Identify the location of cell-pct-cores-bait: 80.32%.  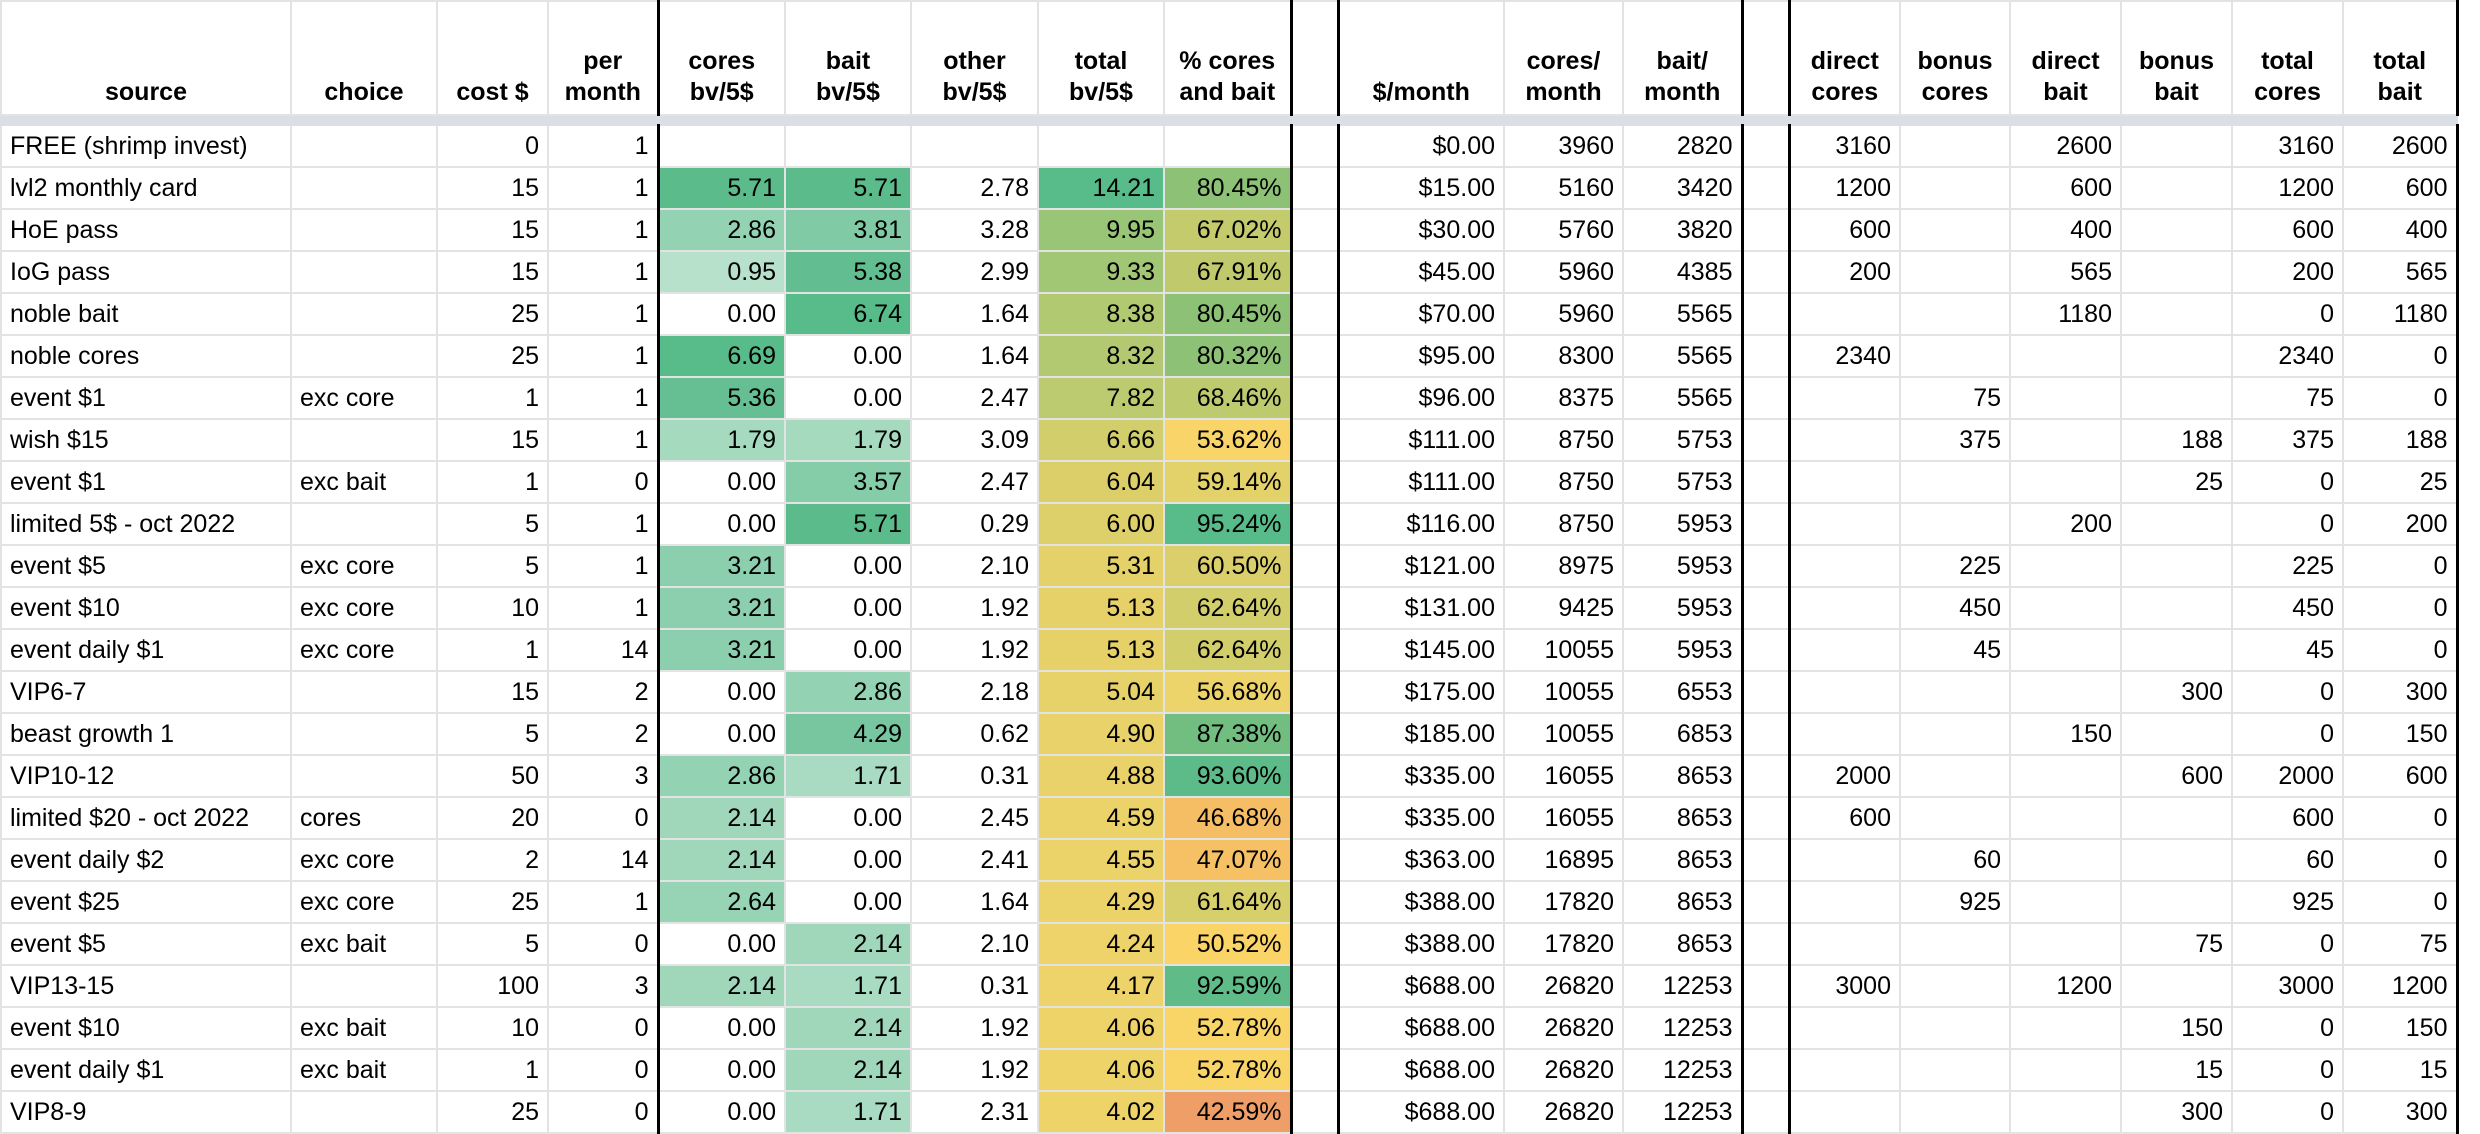
(1228, 356).